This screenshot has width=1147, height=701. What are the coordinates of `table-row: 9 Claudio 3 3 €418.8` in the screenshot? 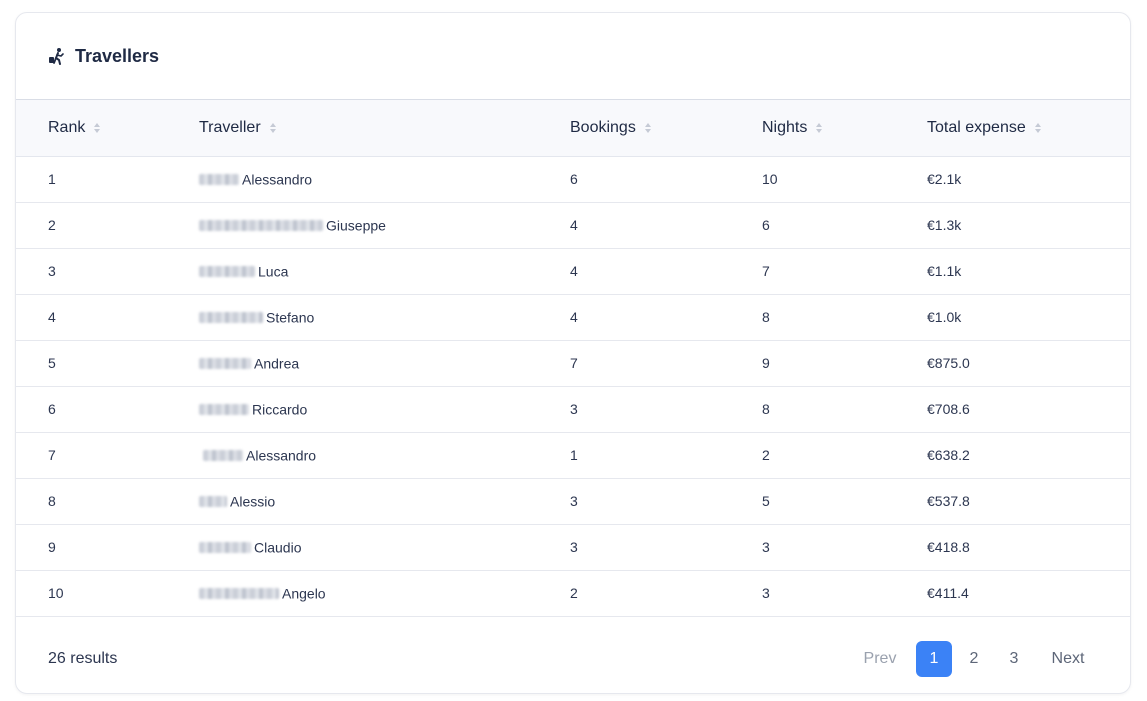 It's located at (573, 547).